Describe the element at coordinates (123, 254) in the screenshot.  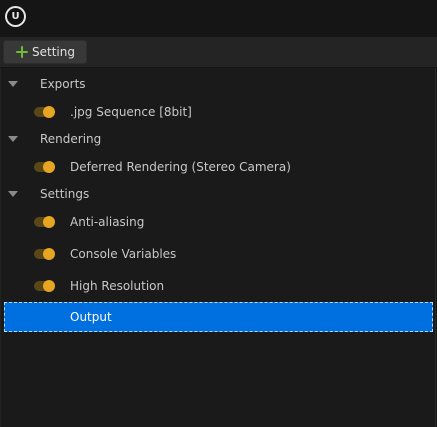
I see `item-label: Console Variables` at that location.